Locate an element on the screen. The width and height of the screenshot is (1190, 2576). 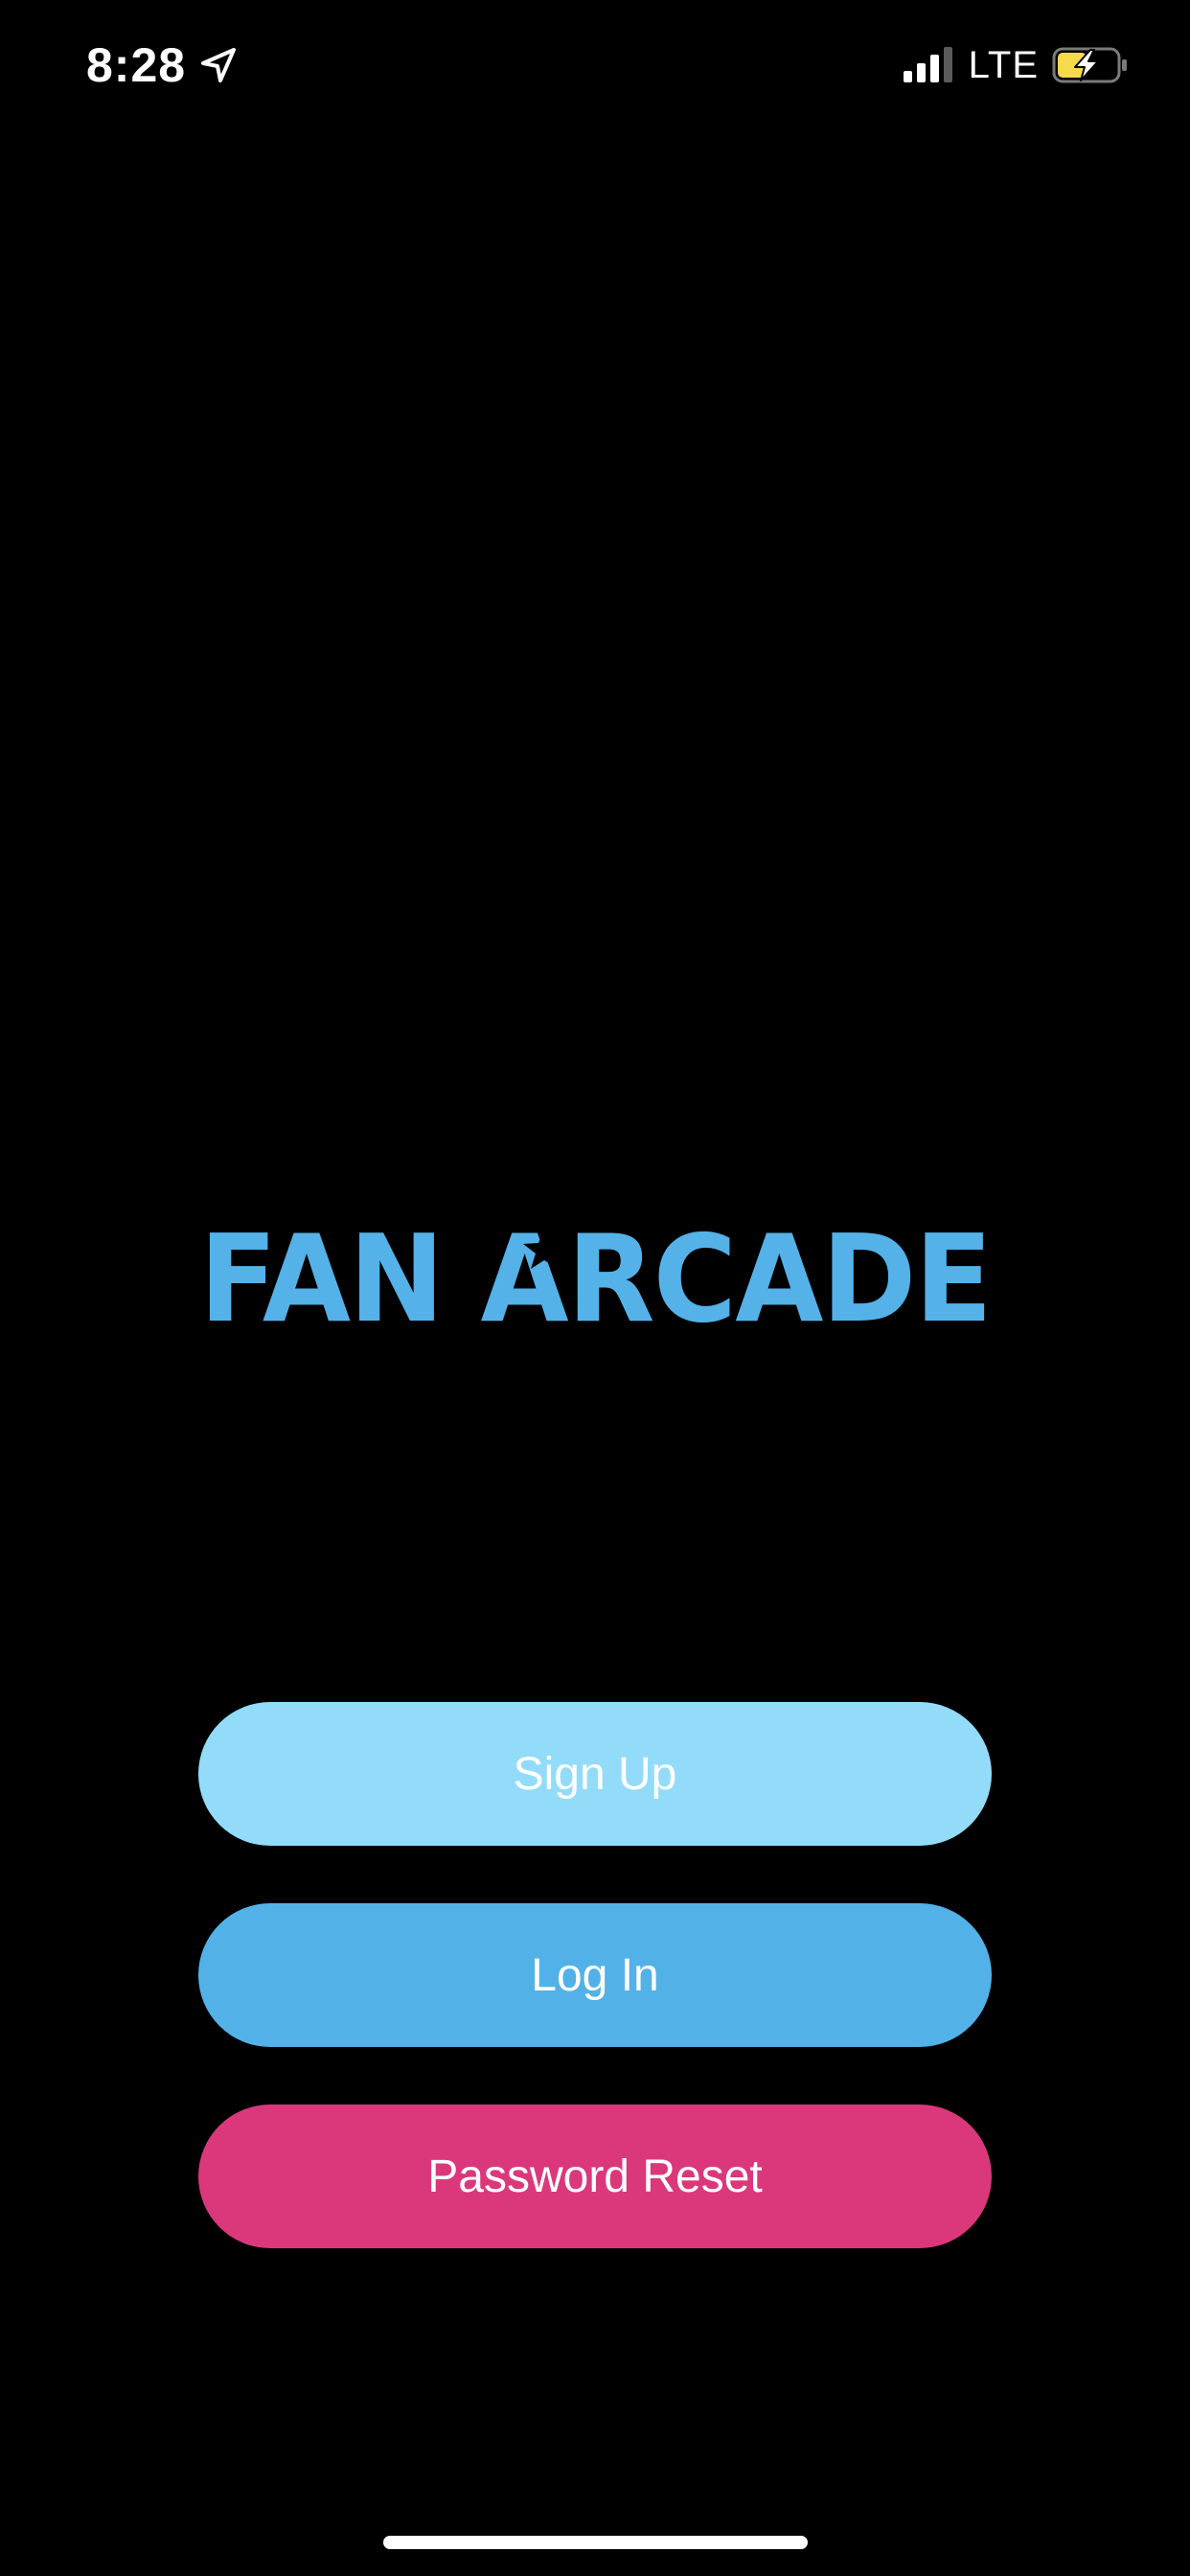
status-time: 8:28 is located at coordinates (136, 65).